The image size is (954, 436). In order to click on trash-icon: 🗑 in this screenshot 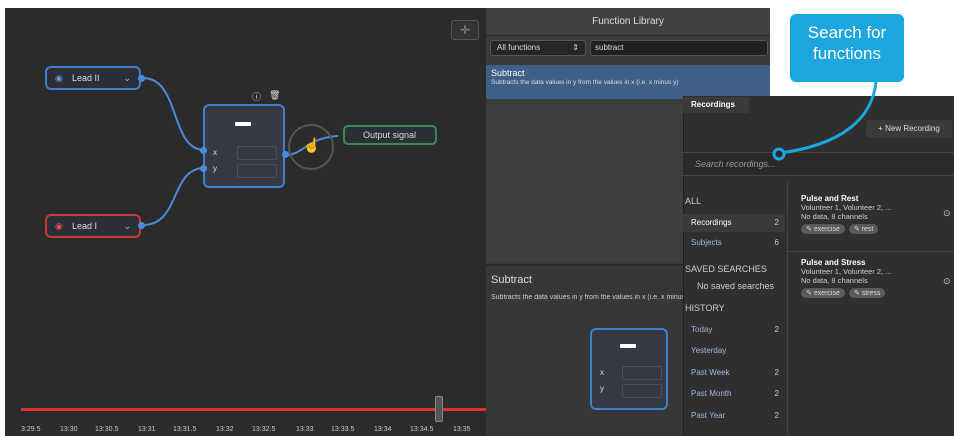, I will do `click(274, 96)`.